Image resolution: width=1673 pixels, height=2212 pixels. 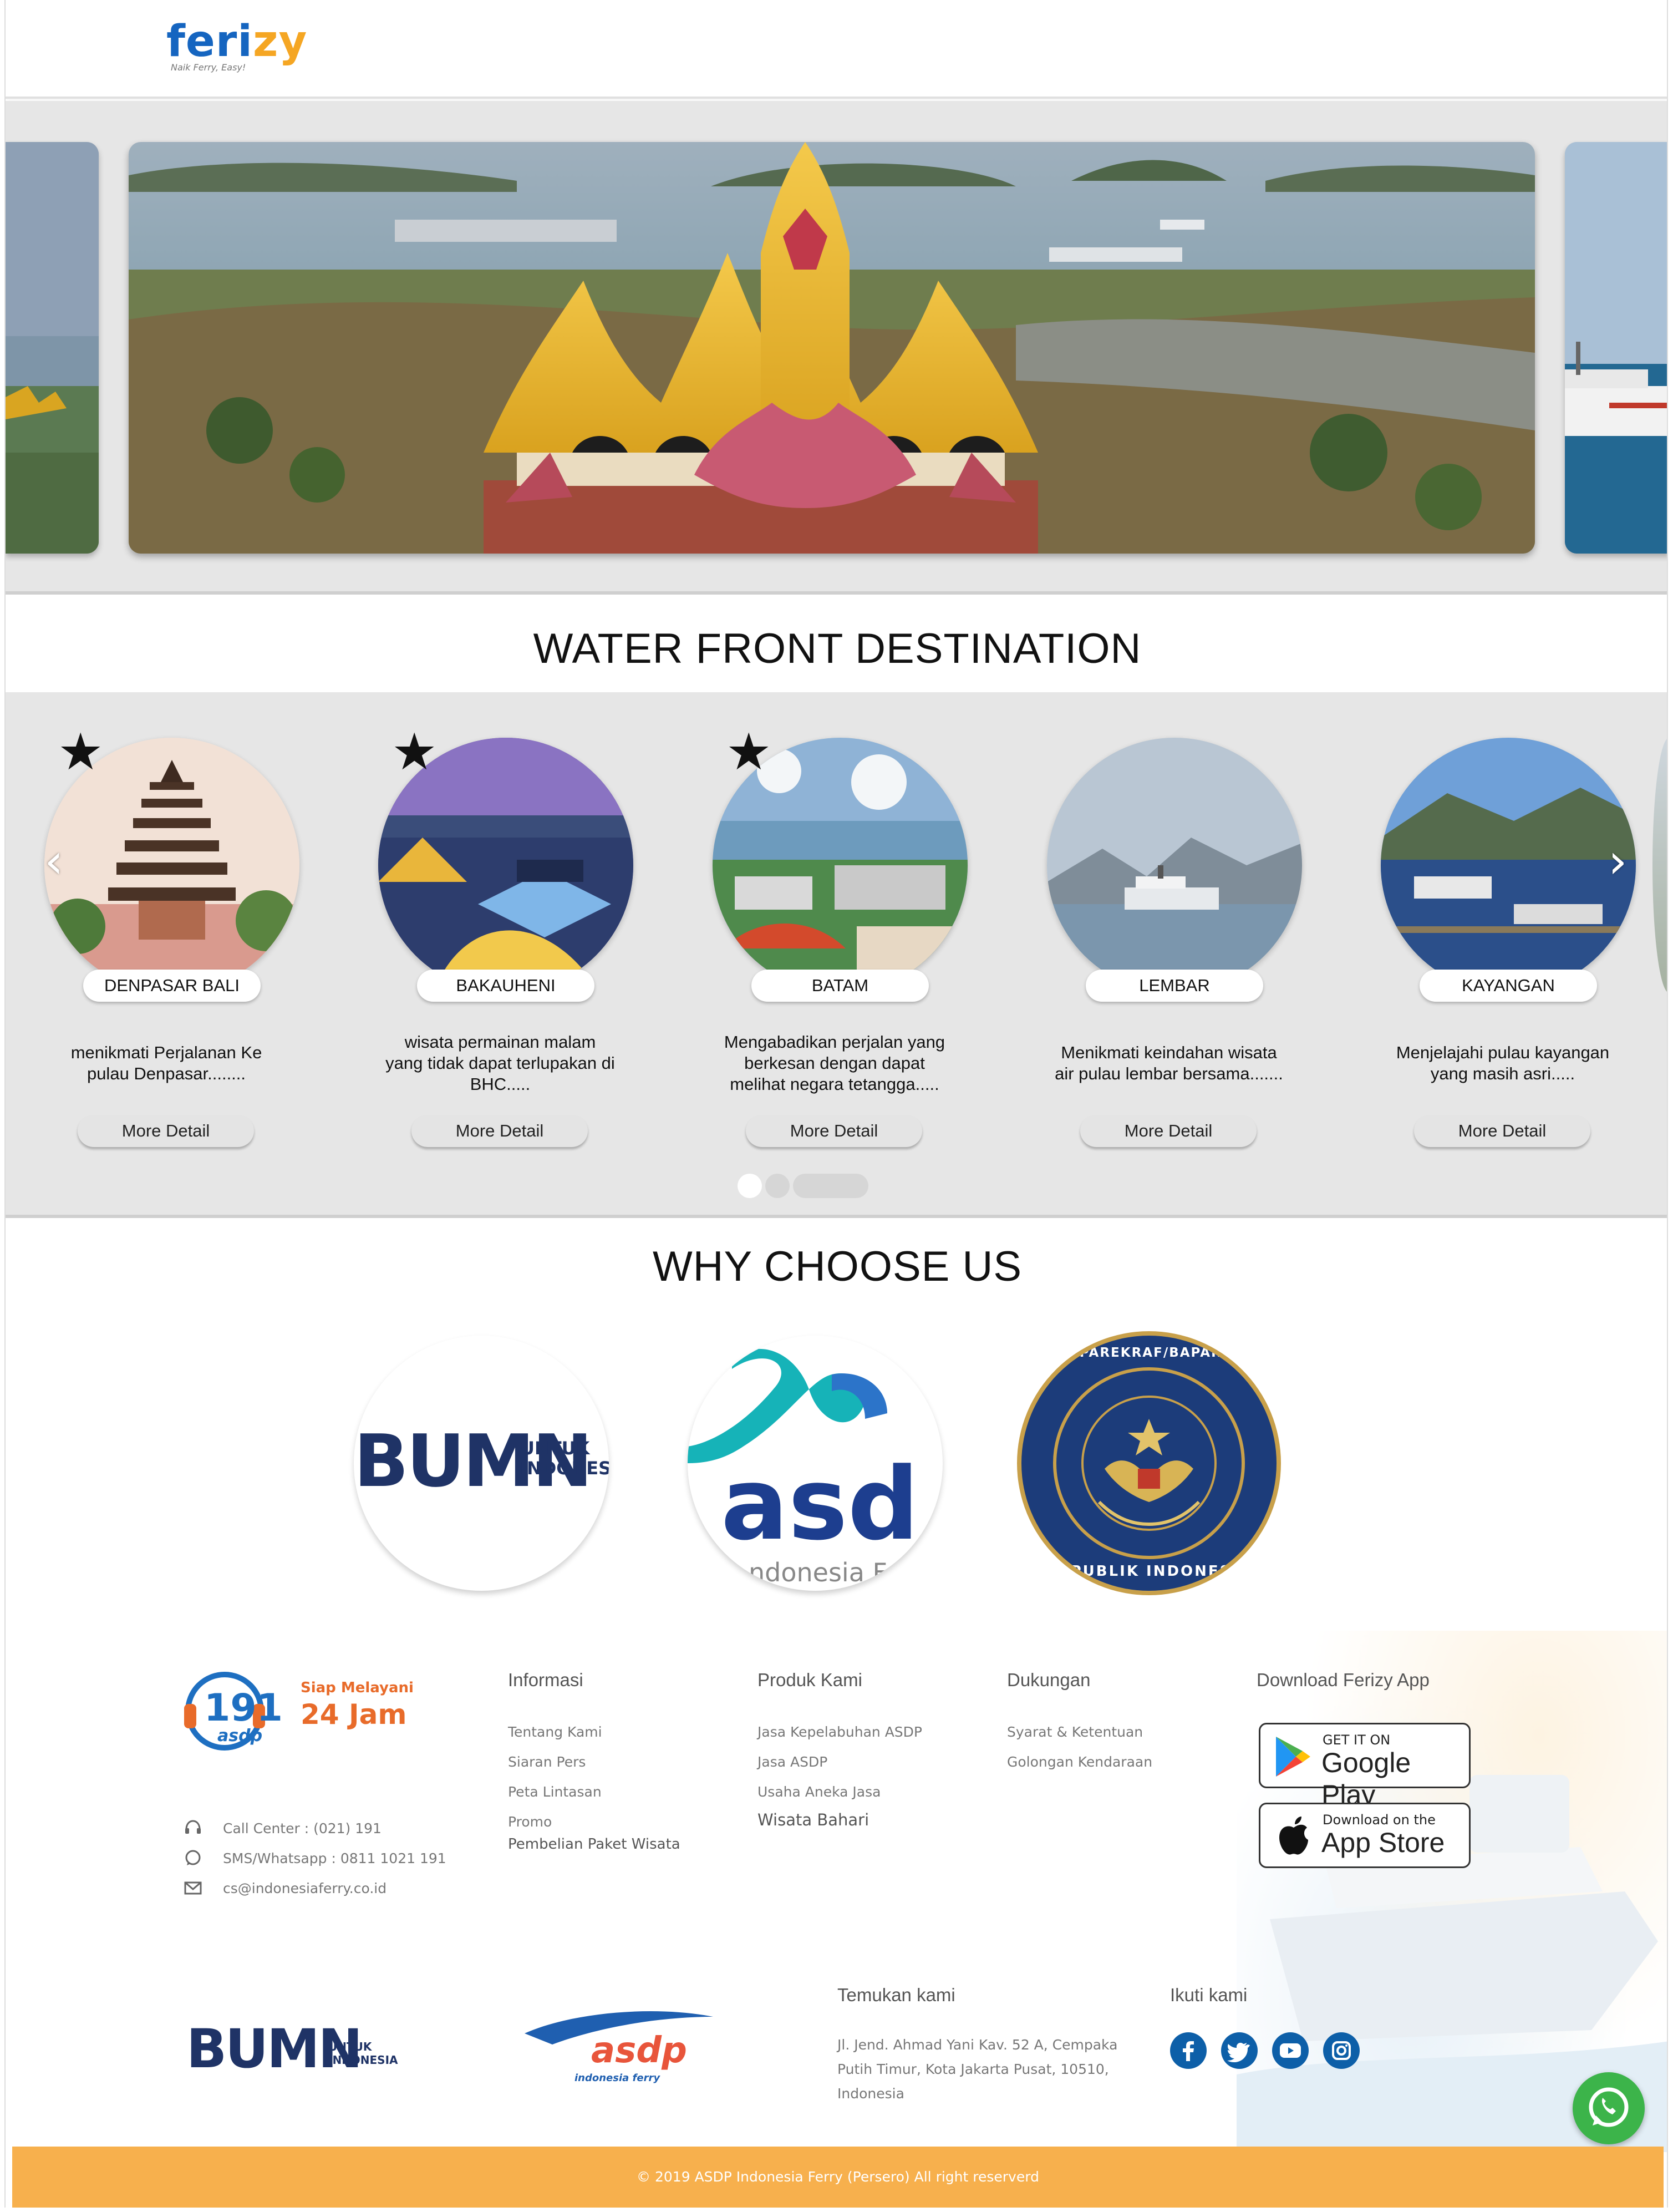 I want to click on destination-name: BAKAUHENI, so click(x=506, y=986).